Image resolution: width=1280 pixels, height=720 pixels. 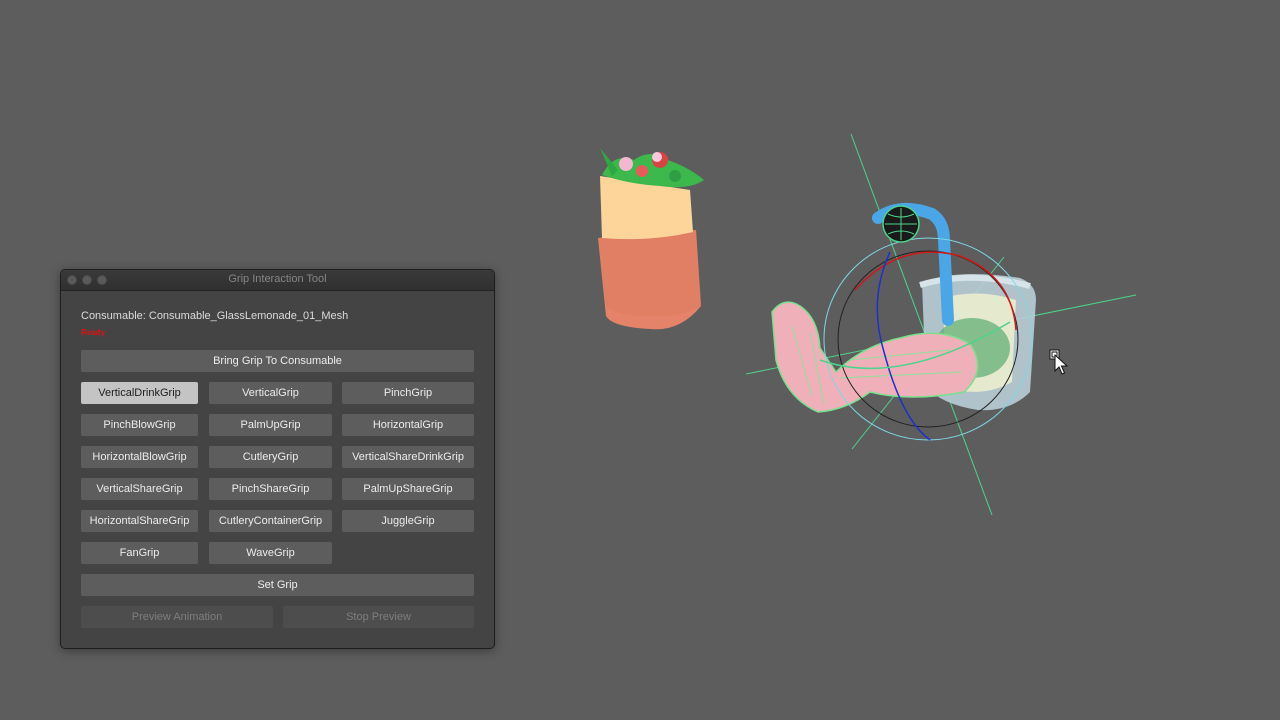 What do you see at coordinates (270, 425) in the screenshot?
I see `grip-button-palm-up: PalmUpGrip` at bounding box center [270, 425].